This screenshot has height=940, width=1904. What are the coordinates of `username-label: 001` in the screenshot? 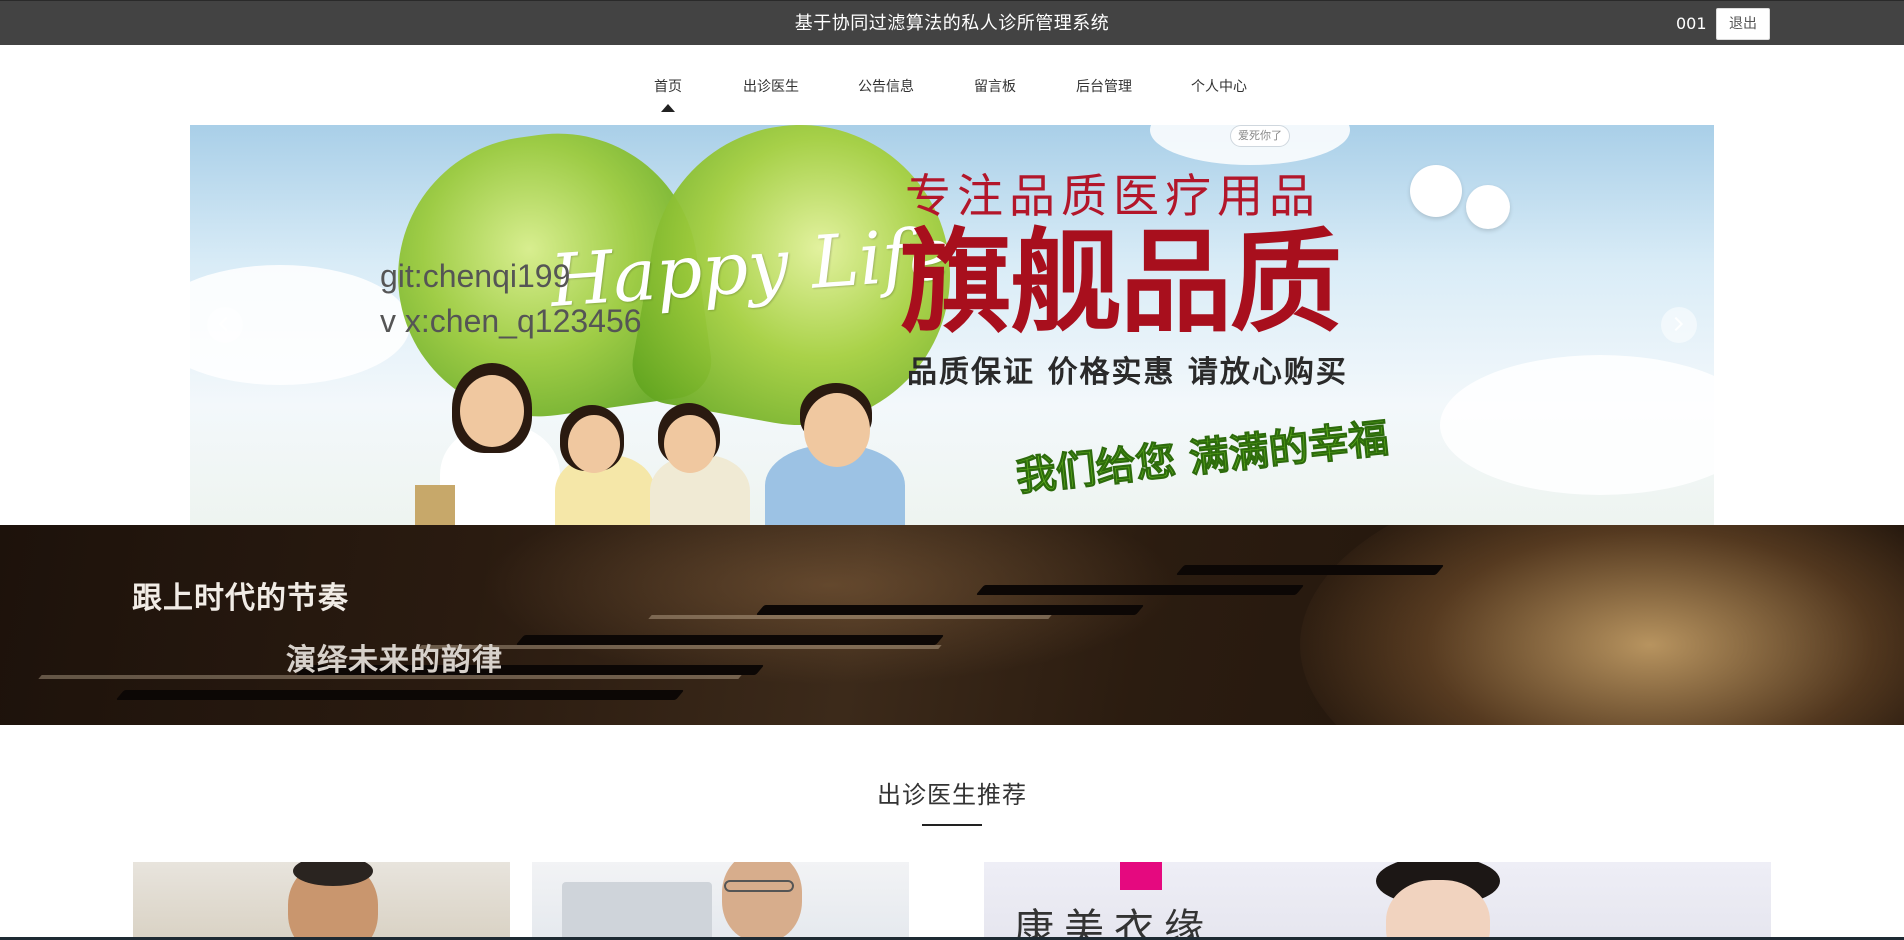 It's located at (1691, 23).